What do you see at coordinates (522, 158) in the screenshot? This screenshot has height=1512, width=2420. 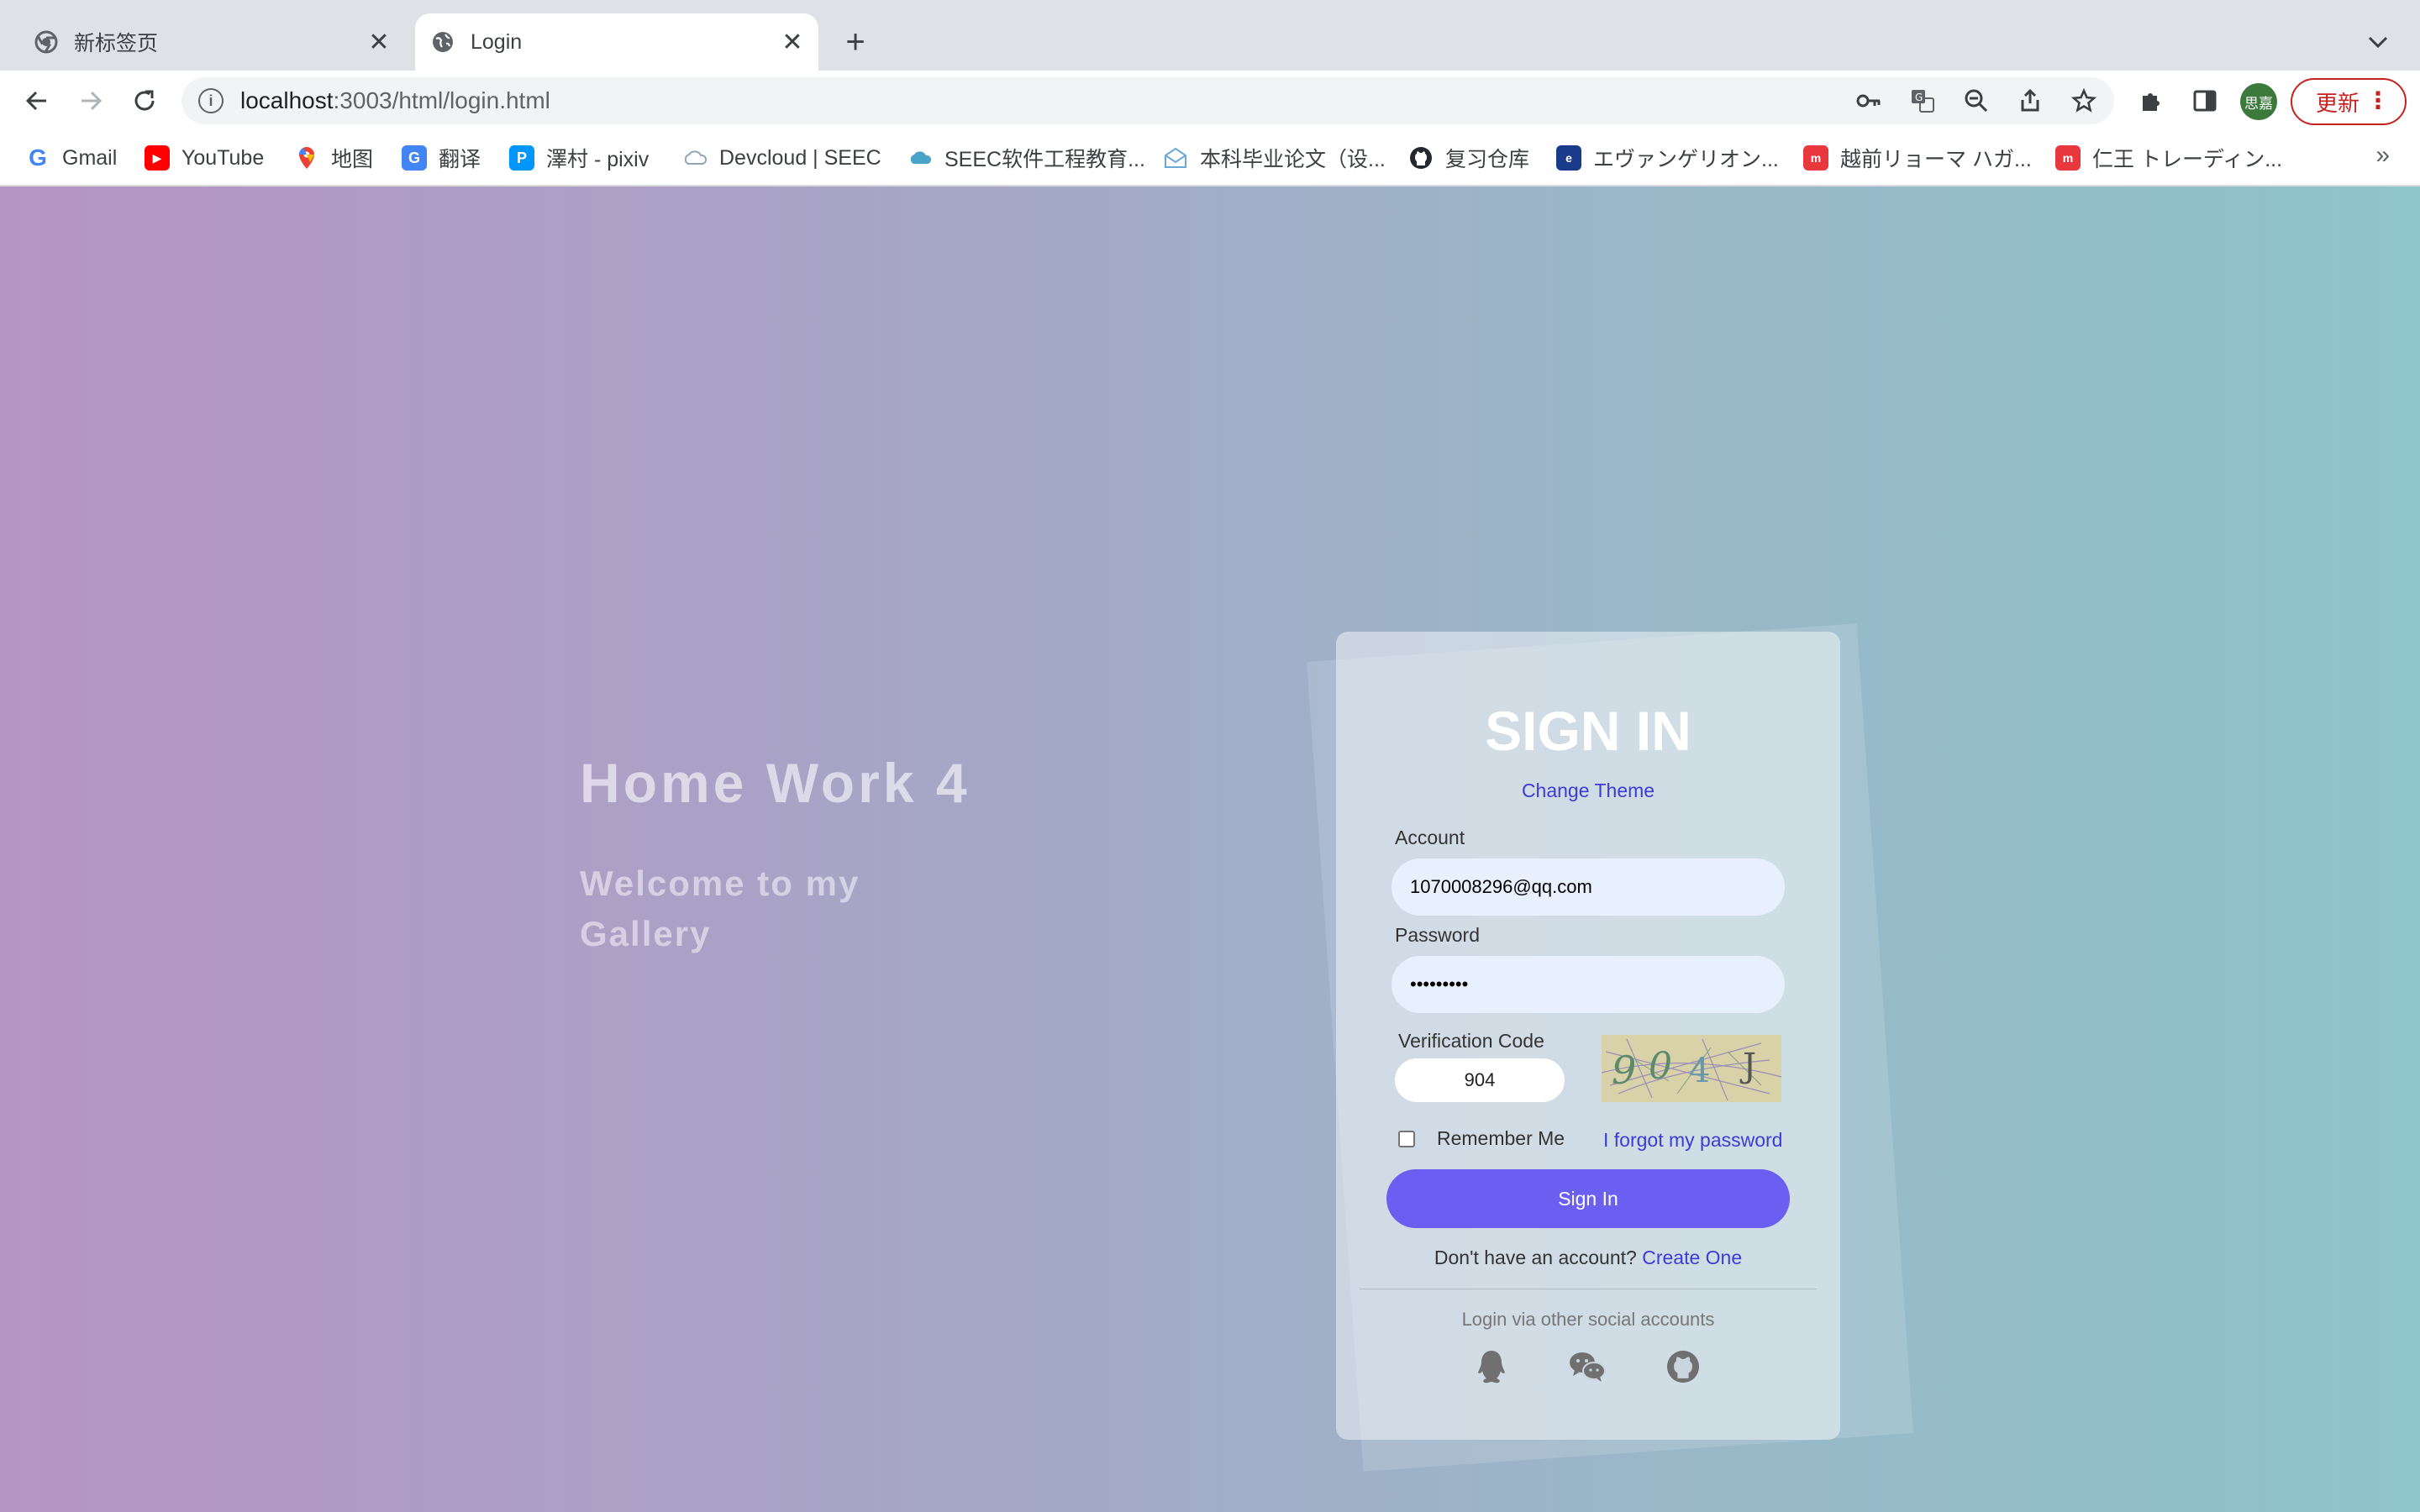 I see `pixiv-icon: P` at bounding box center [522, 158].